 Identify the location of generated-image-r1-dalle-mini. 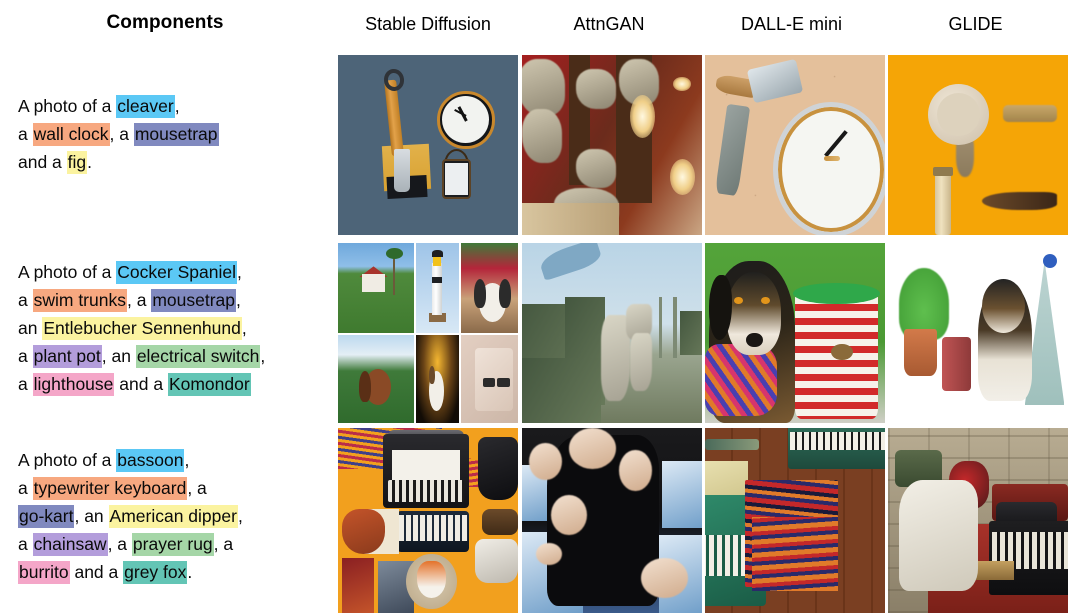
(795, 145).